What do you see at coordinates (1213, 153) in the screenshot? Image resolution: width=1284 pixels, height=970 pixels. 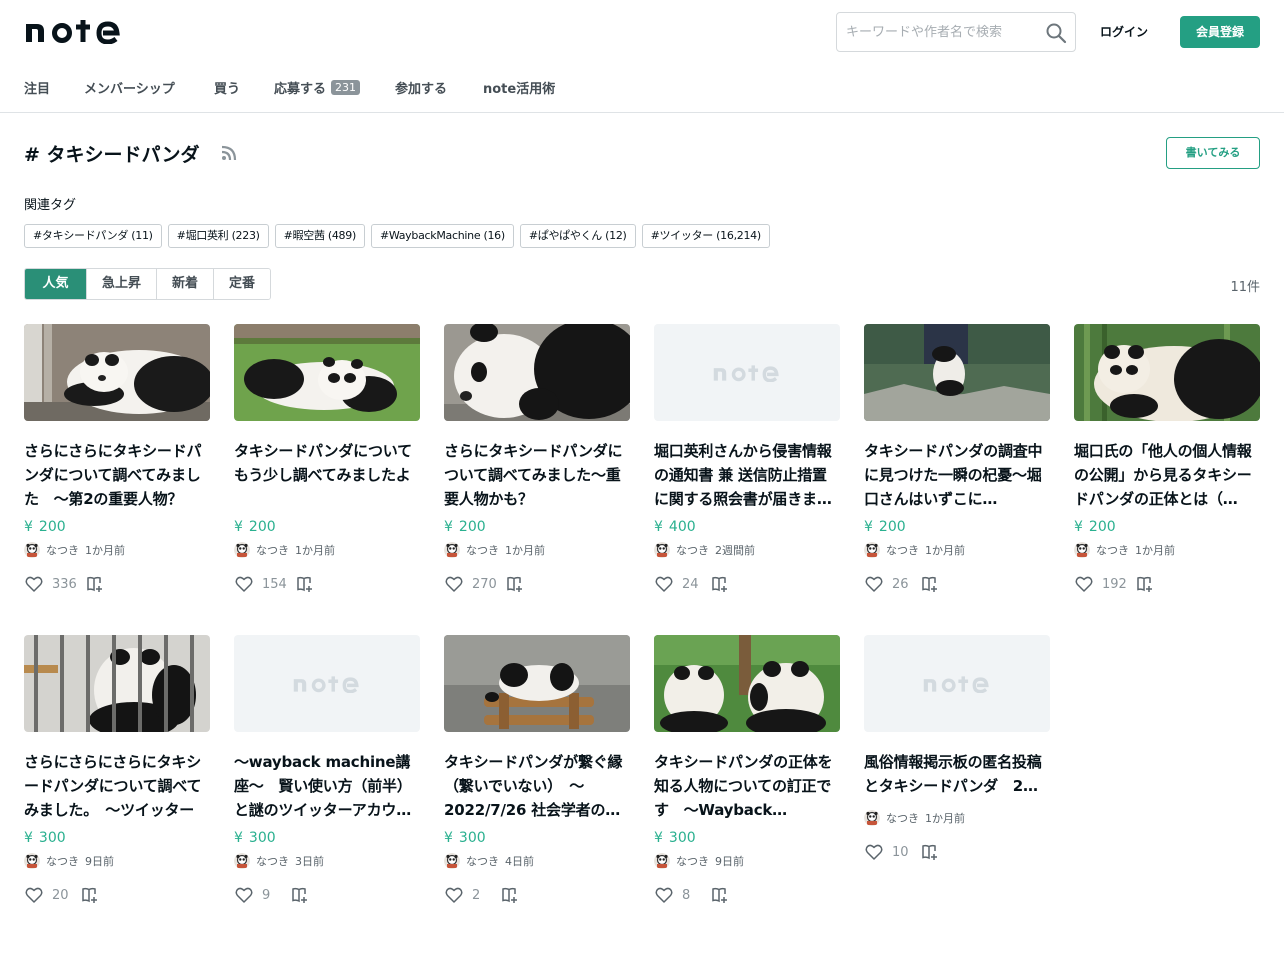 I see `write-button: 書いてみる` at bounding box center [1213, 153].